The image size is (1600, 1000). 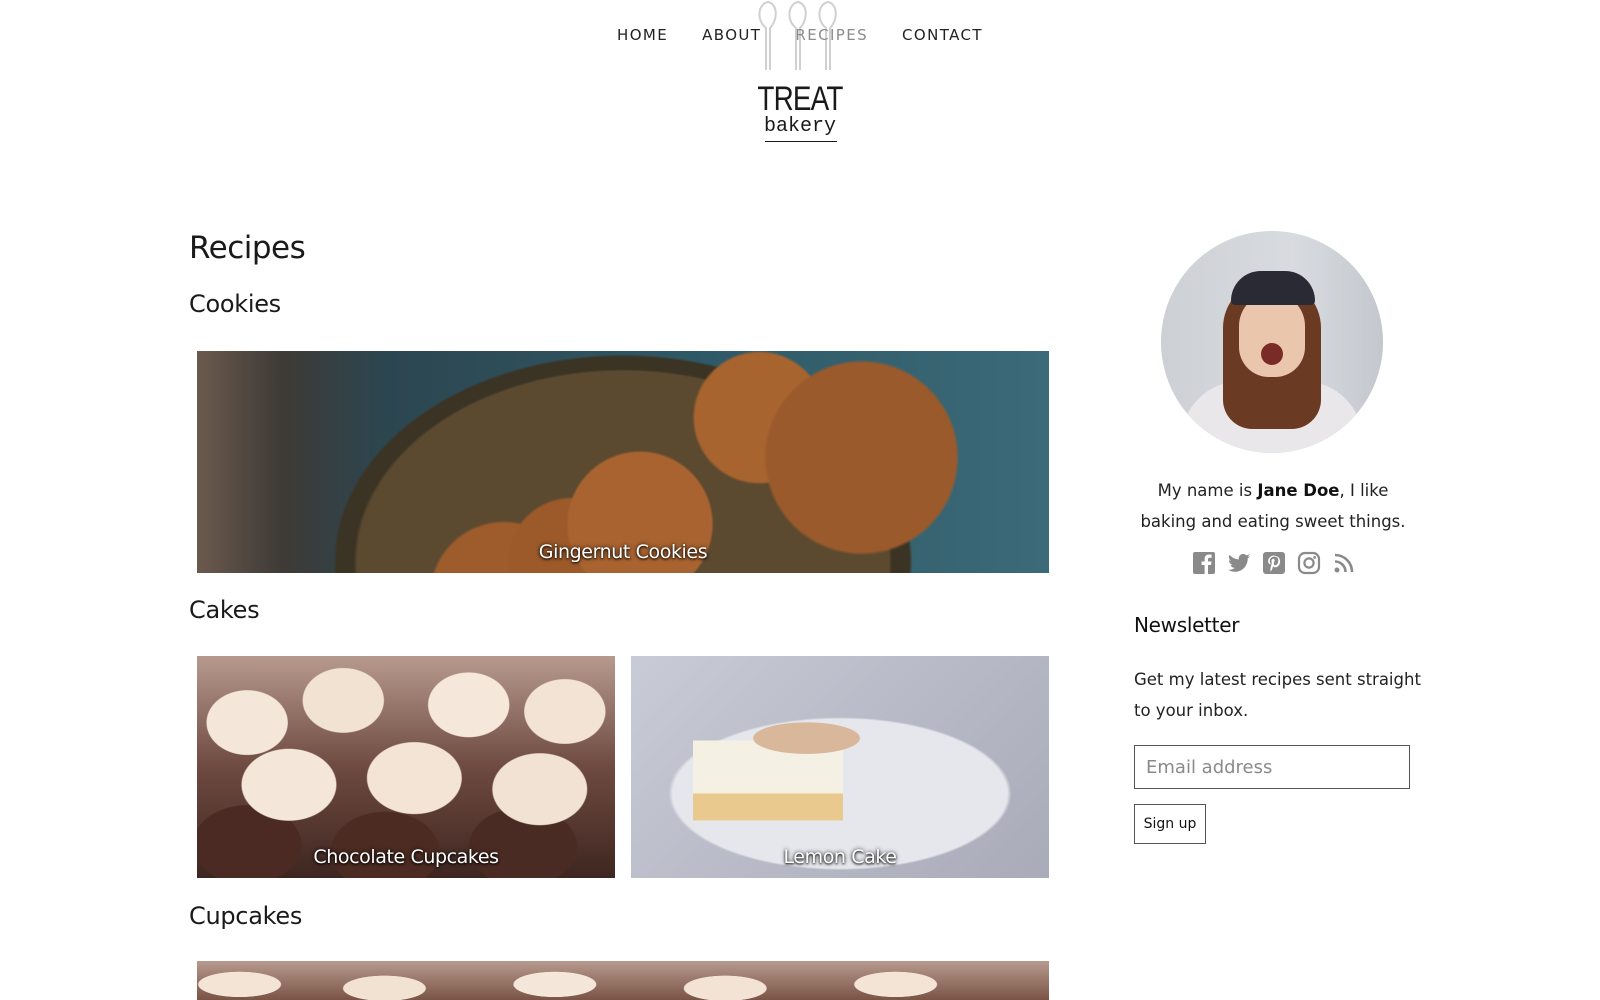 I want to click on logo-underline, so click(x=801, y=141).